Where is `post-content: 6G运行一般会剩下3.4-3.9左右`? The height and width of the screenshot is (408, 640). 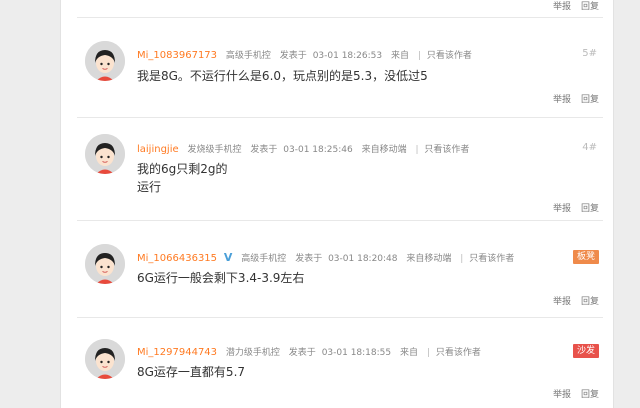 post-content: 6G运行一般会剩下3.4-3.9左右 is located at coordinates (220, 278).